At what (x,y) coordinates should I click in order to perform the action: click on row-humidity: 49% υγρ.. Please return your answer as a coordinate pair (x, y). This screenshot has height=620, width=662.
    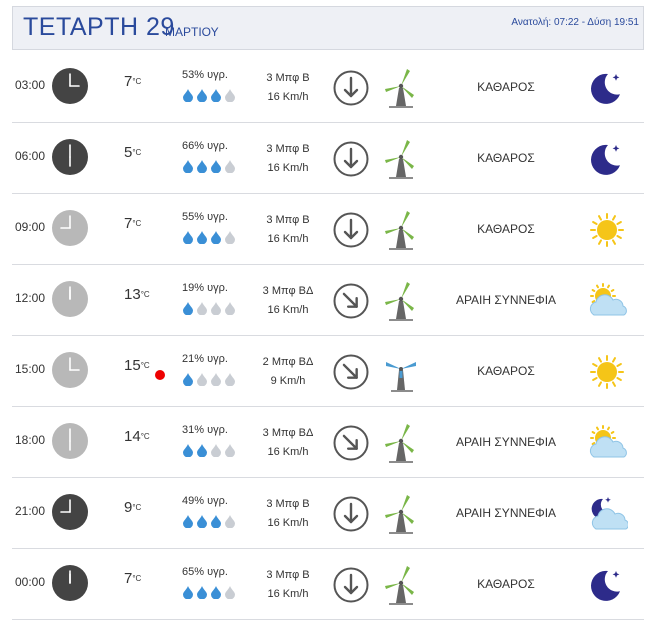
    Looking at the image, I should click on (205, 501).